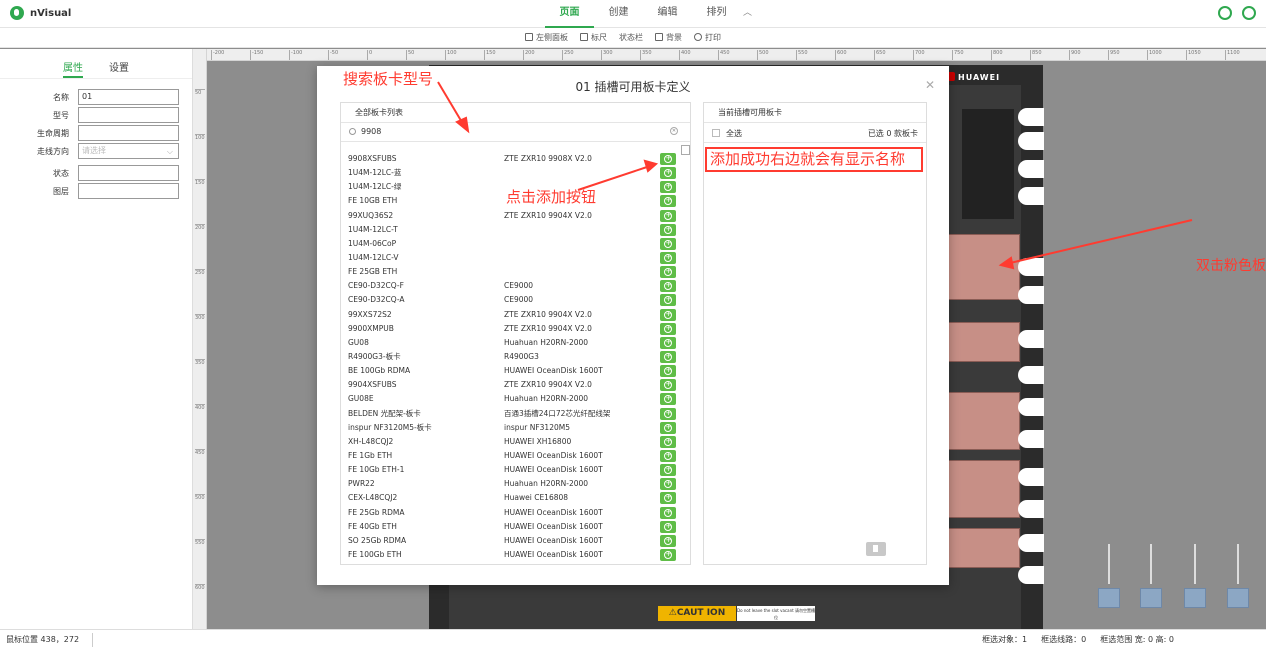 The image size is (1266, 650). What do you see at coordinates (698, 37) in the screenshot?
I see `print-icon` at bounding box center [698, 37].